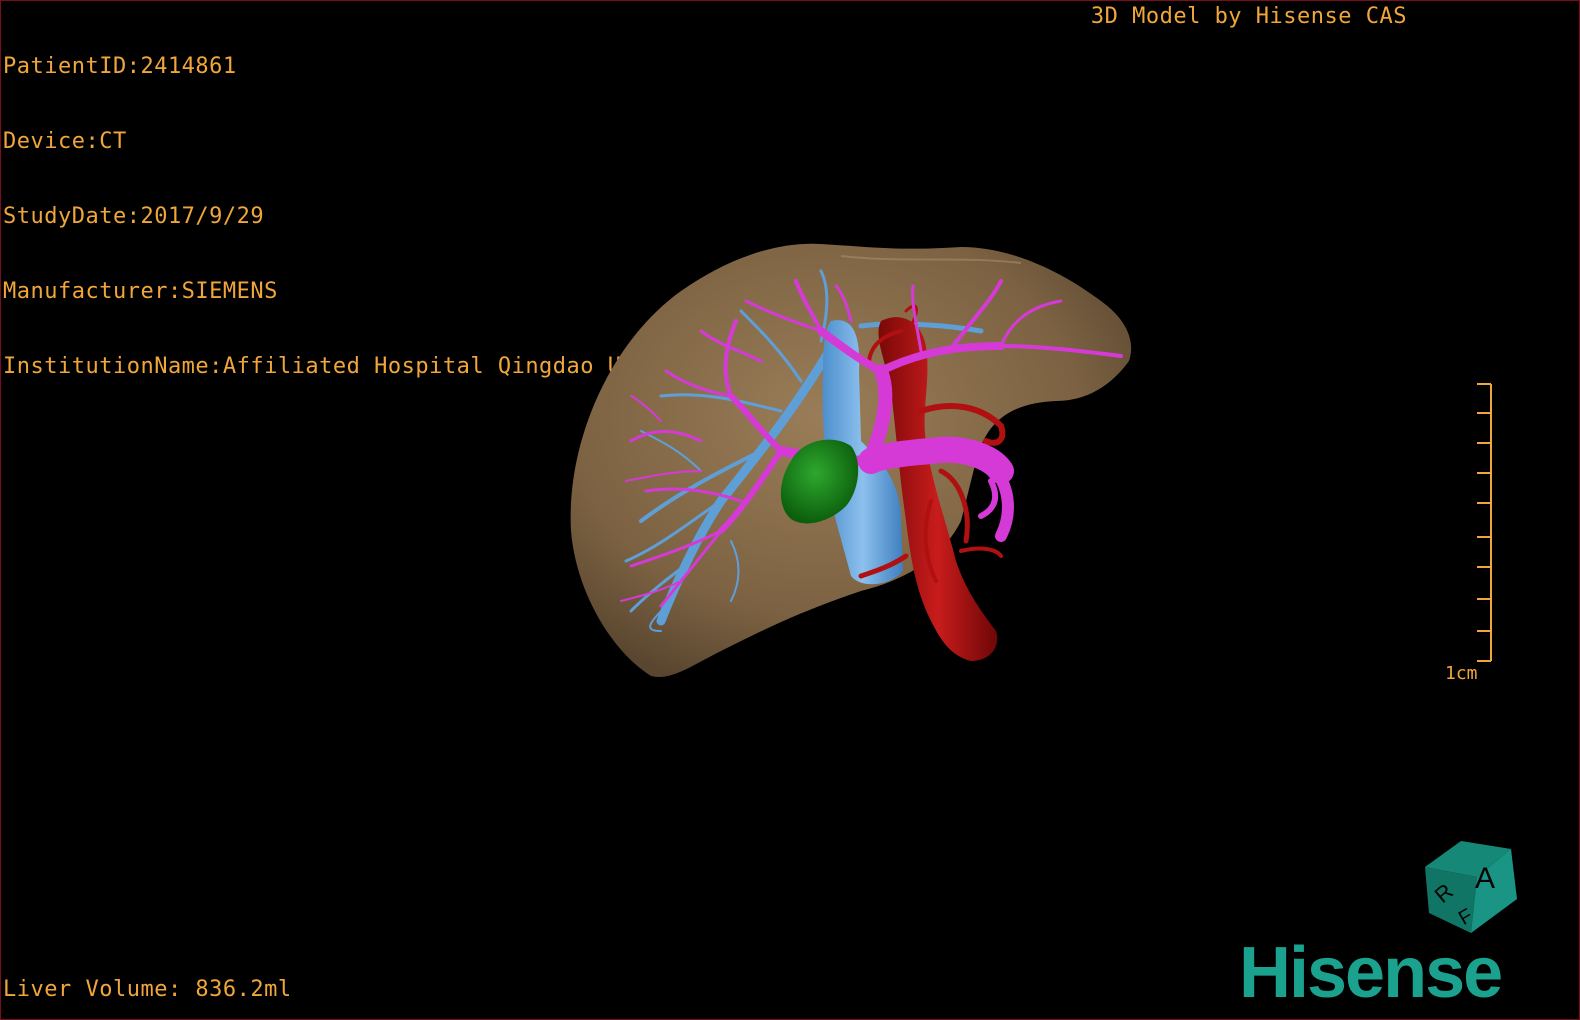 The image size is (1580, 1020). Describe the element at coordinates (1471, 887) in the screenshot. I see `orientation-cube: A R F` at that location.